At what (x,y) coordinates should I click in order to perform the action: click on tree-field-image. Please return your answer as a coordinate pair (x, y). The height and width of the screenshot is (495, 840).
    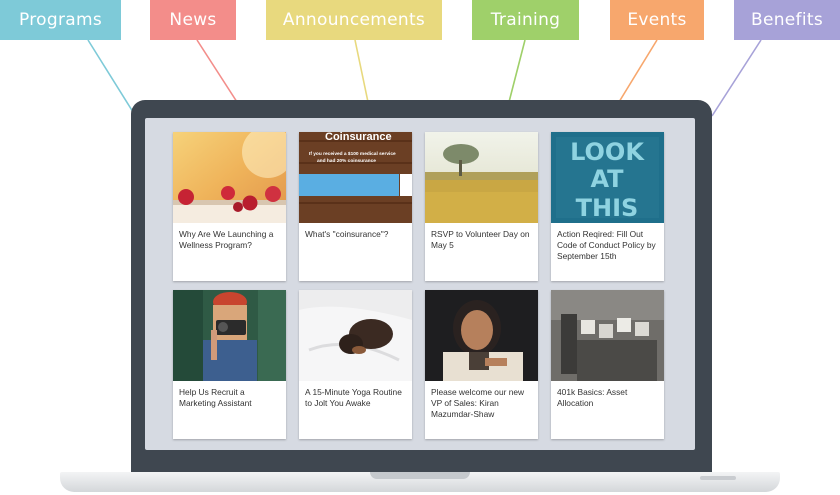
    Looking at the image, I should click on (481, 177).